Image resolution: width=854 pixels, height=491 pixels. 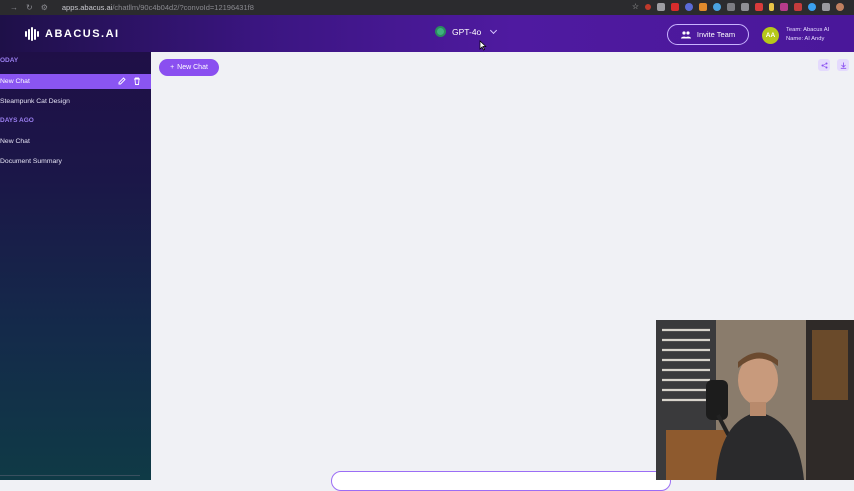 I want to click on plus-icon: +, so click(x=172, y=67).